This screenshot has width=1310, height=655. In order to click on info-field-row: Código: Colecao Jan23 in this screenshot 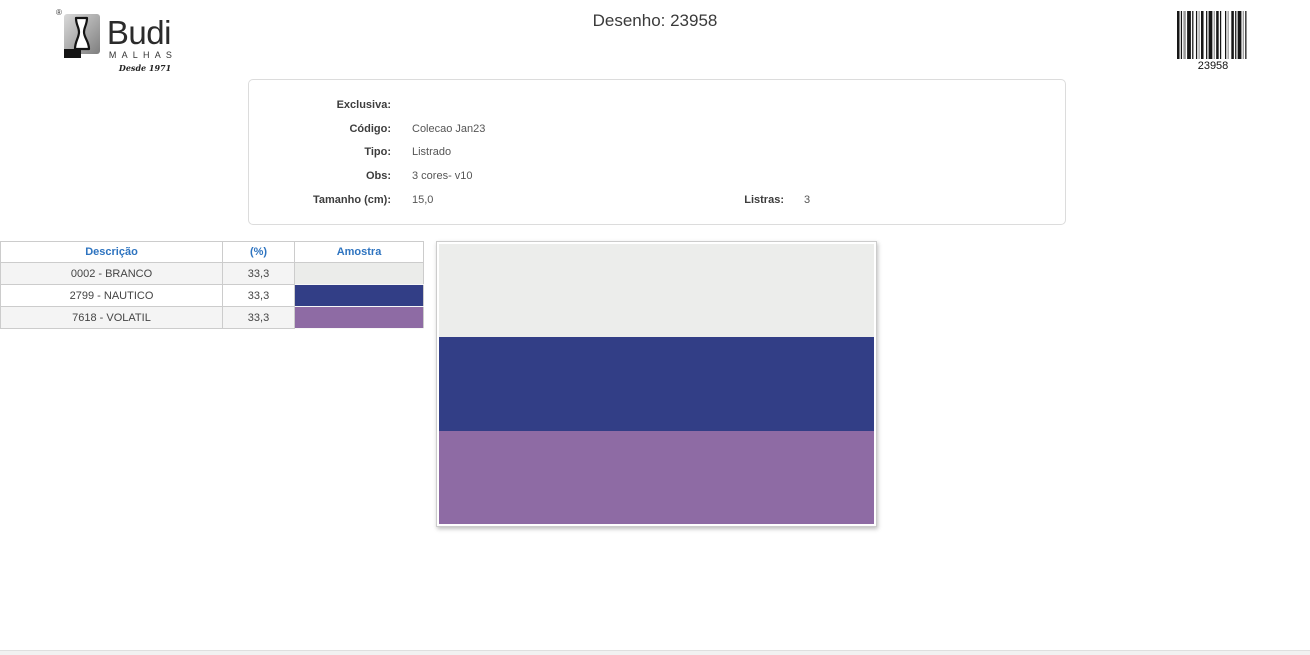, I will do `click(657, 129)`.